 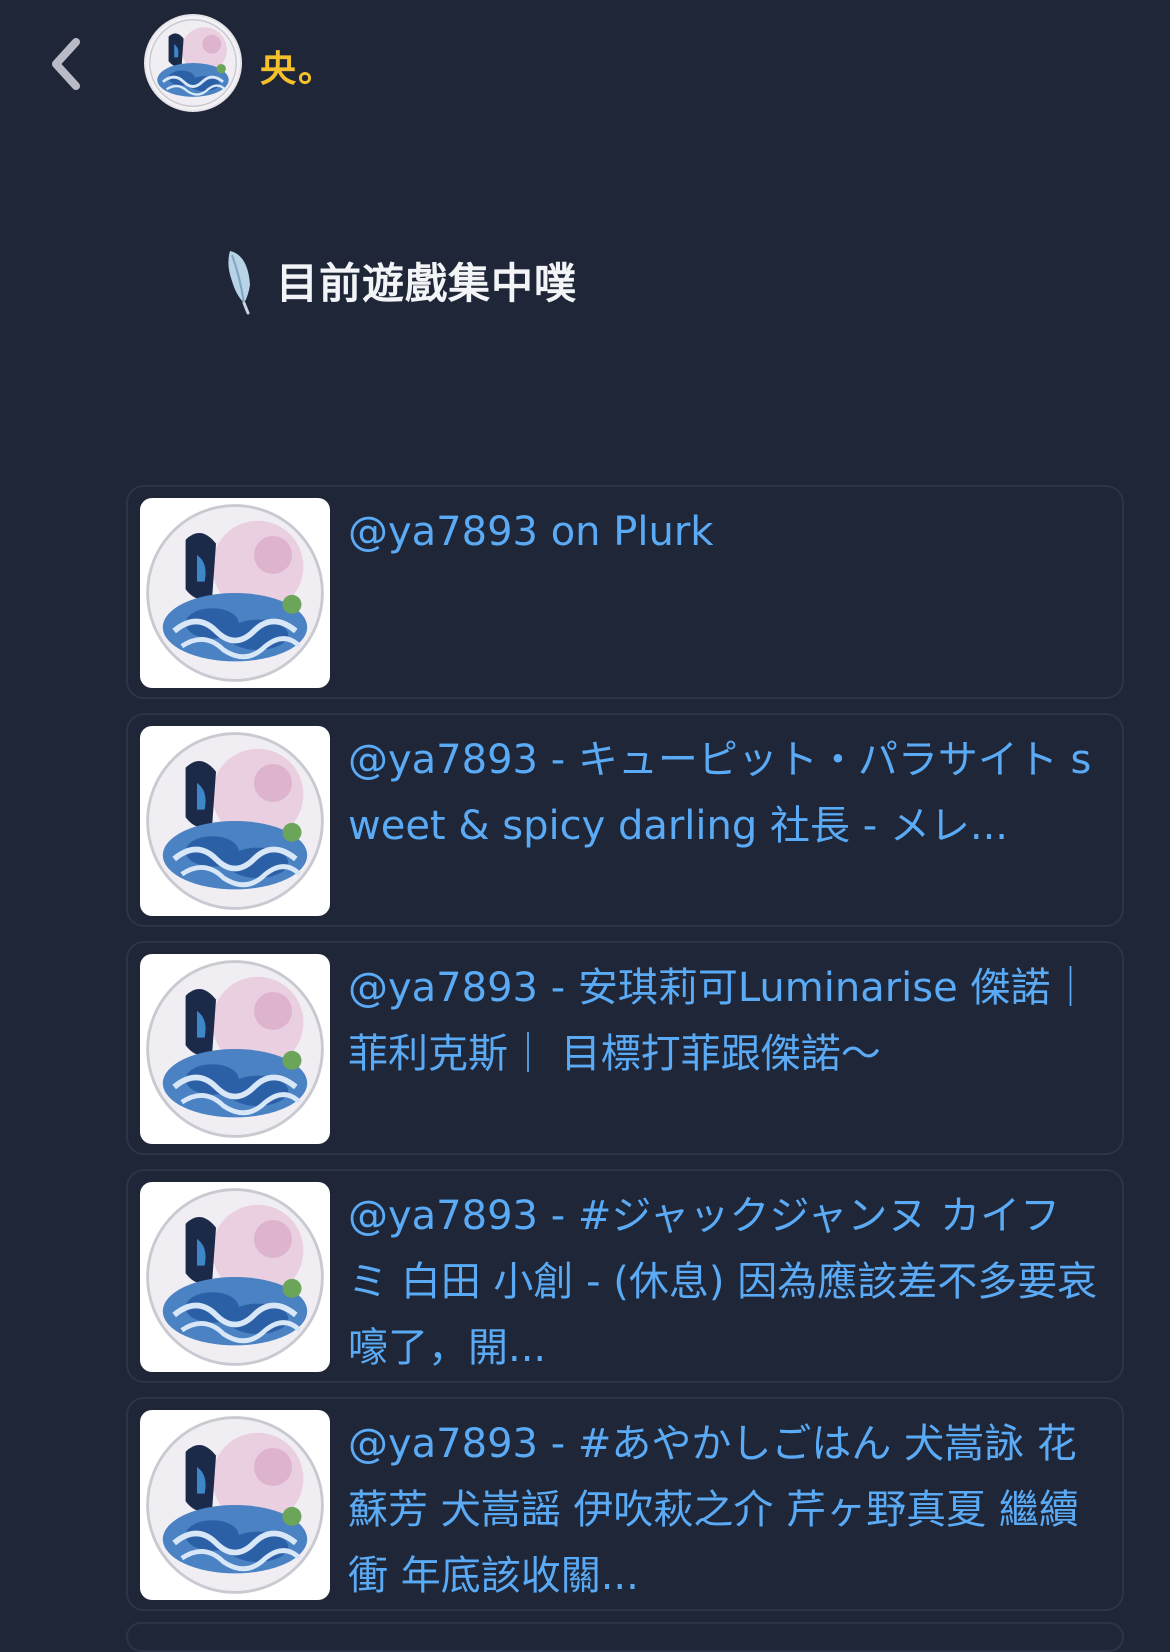 What do you see at coordinates (193, 63) in the screenshot?
I see `avatar` at bounding box center [193, 63].